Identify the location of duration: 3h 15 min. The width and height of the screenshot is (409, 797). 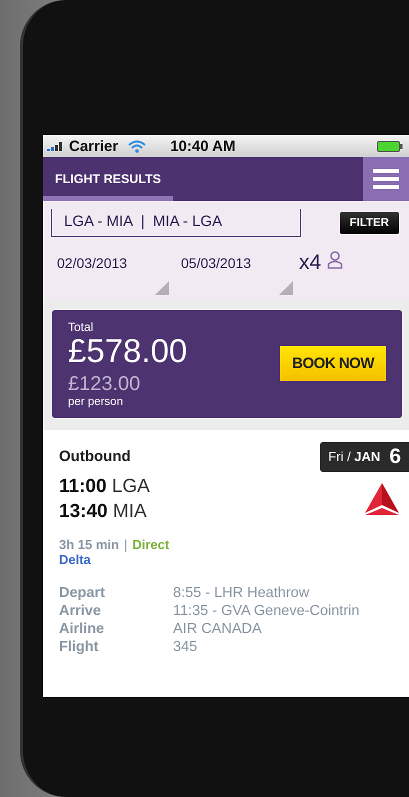
(89, 544).